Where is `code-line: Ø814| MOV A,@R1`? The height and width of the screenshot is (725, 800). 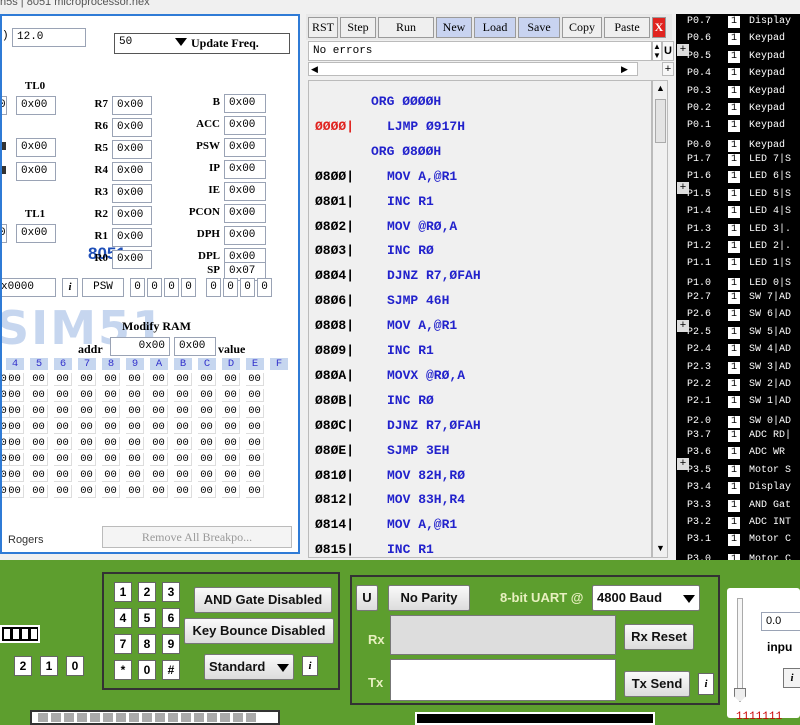 code-line: Ø814| MOV A,@R1 is located at coordinates (480, 525).